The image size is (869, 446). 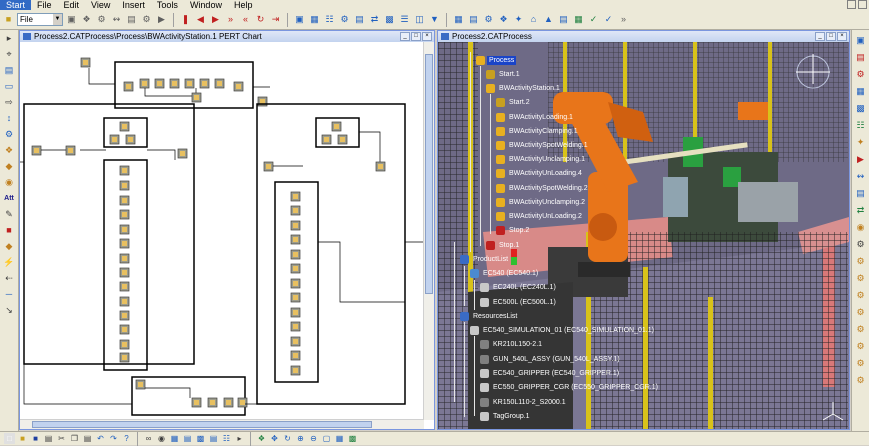 I want to click on tag-icon: ◆, so click(x=9, y=246).